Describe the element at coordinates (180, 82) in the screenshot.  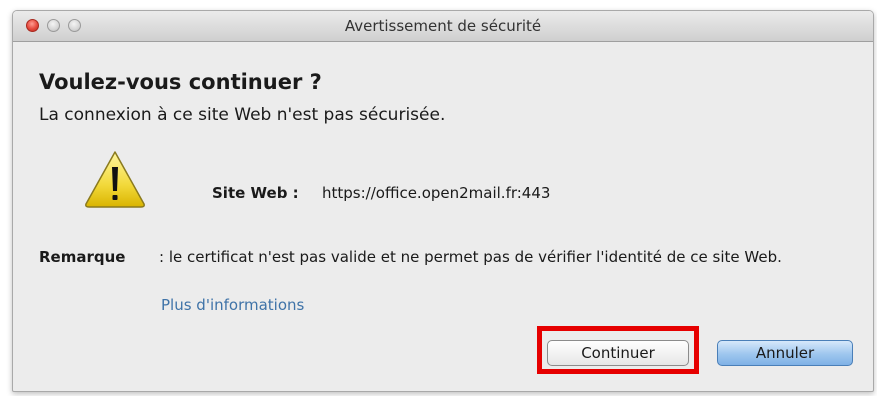
I see `dialog-heading: Voulez-vous continuer ?` at that location.